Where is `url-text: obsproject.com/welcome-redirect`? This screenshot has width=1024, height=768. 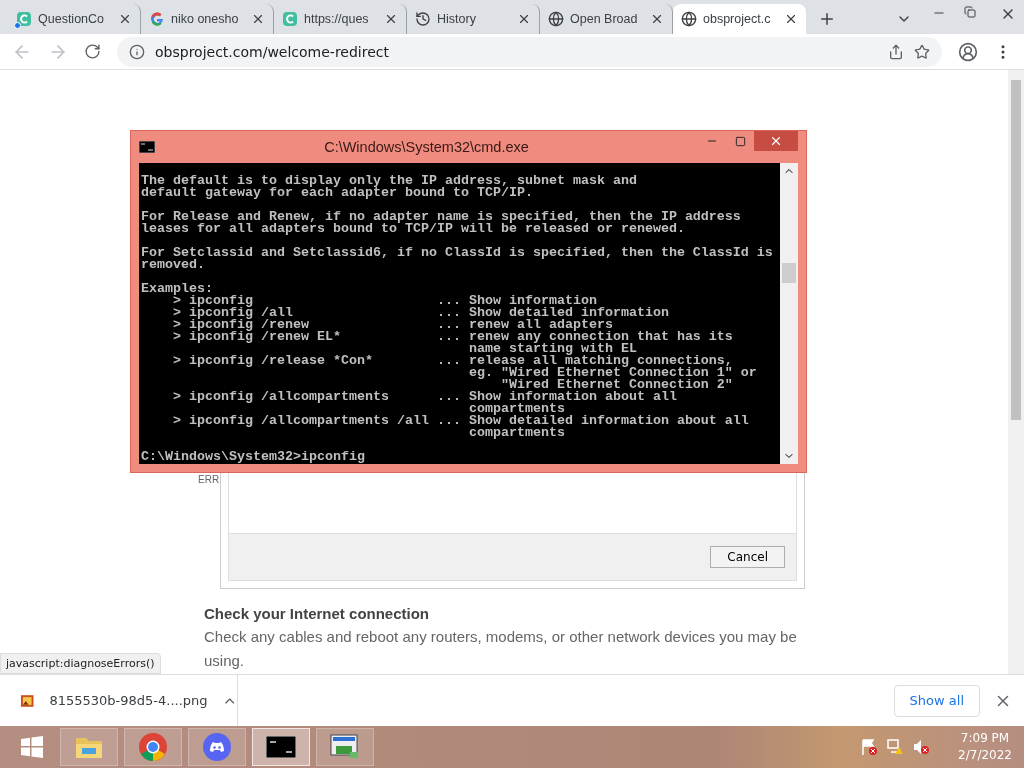
url-text: obsproject.com/welcome-redirect is located at coordinates (272, 51).